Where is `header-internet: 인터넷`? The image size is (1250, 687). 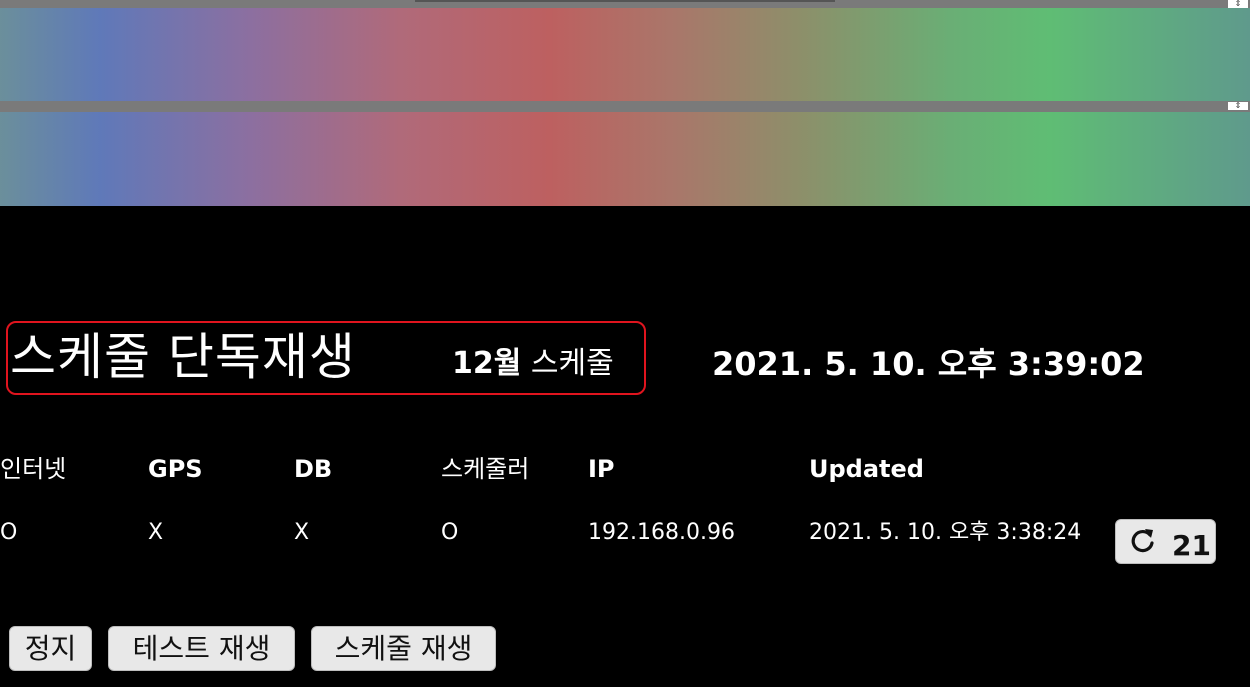
header-internet: 인터넷 is located at coordinates (33, 469).